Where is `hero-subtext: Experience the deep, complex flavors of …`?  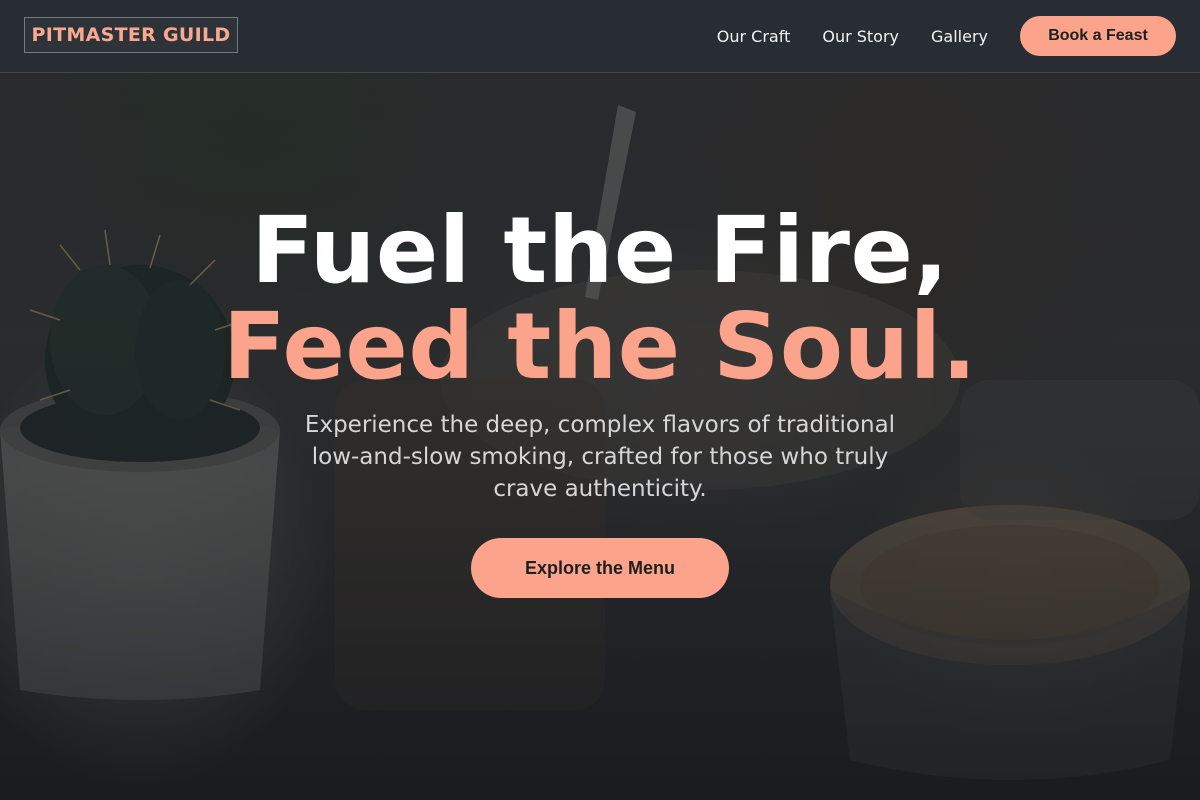 hero-subtext: Experience the deep, complex flavors of … is located at coordinates (600, 457).